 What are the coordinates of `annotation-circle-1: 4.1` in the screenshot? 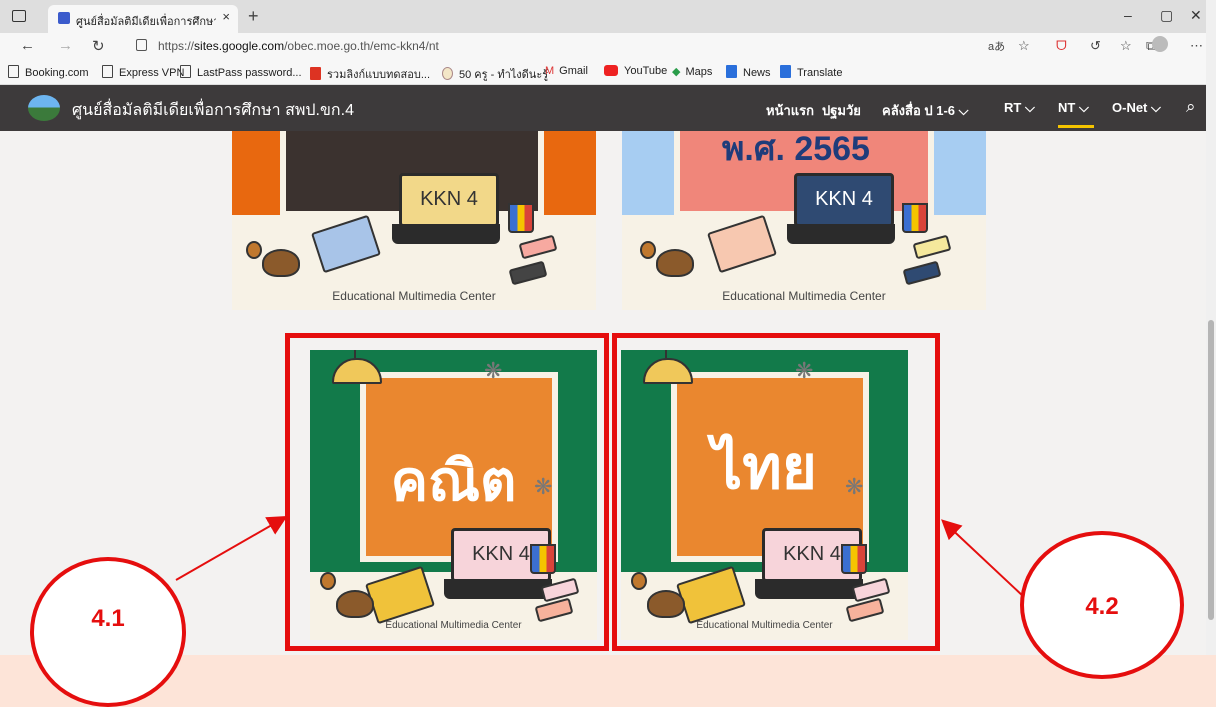 It's located at (108, 632).